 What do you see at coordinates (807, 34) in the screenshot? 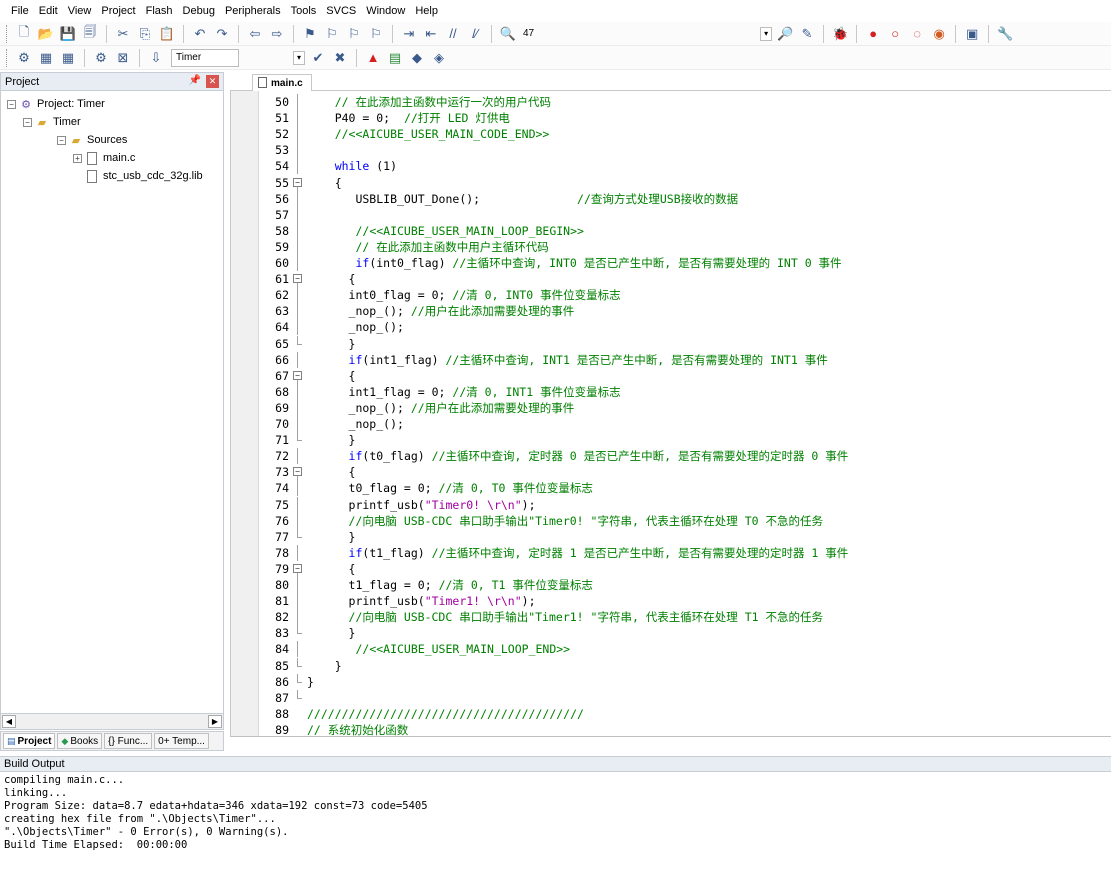
I see `incremental-find-icon: ✎` at bounding box center [807, 34].